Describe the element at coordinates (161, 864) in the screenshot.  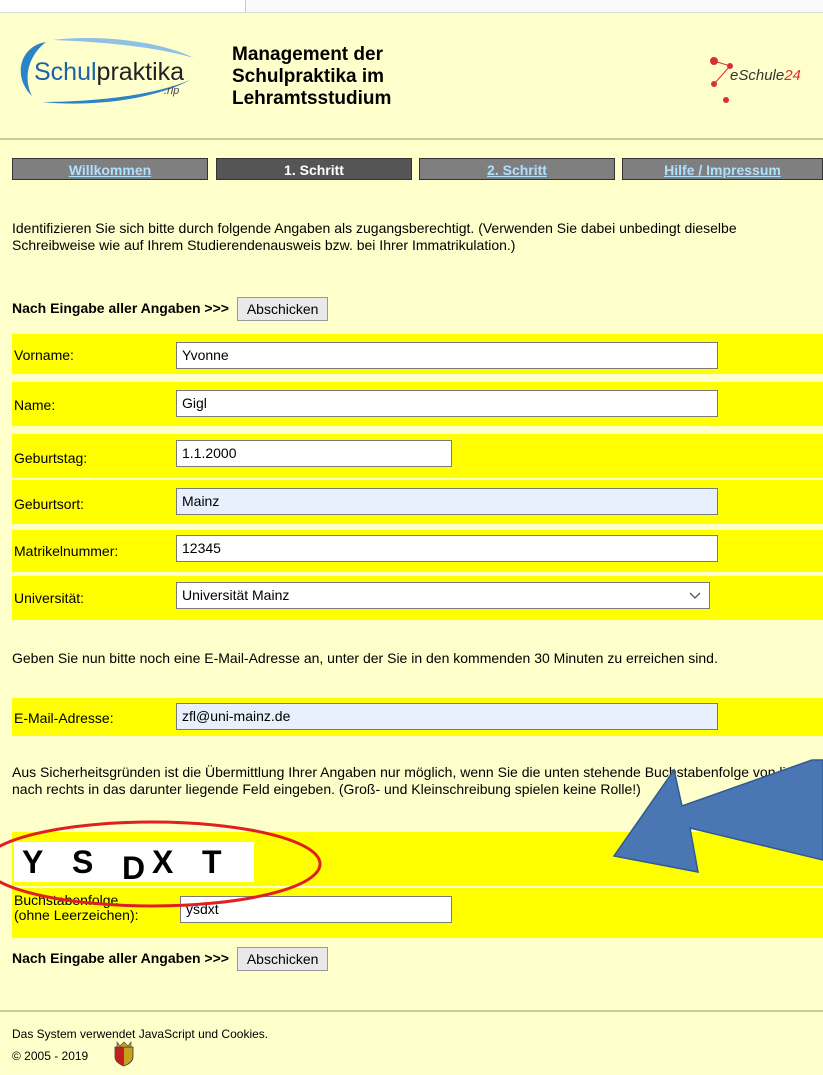
I see `highlight-ellipse` at that location.